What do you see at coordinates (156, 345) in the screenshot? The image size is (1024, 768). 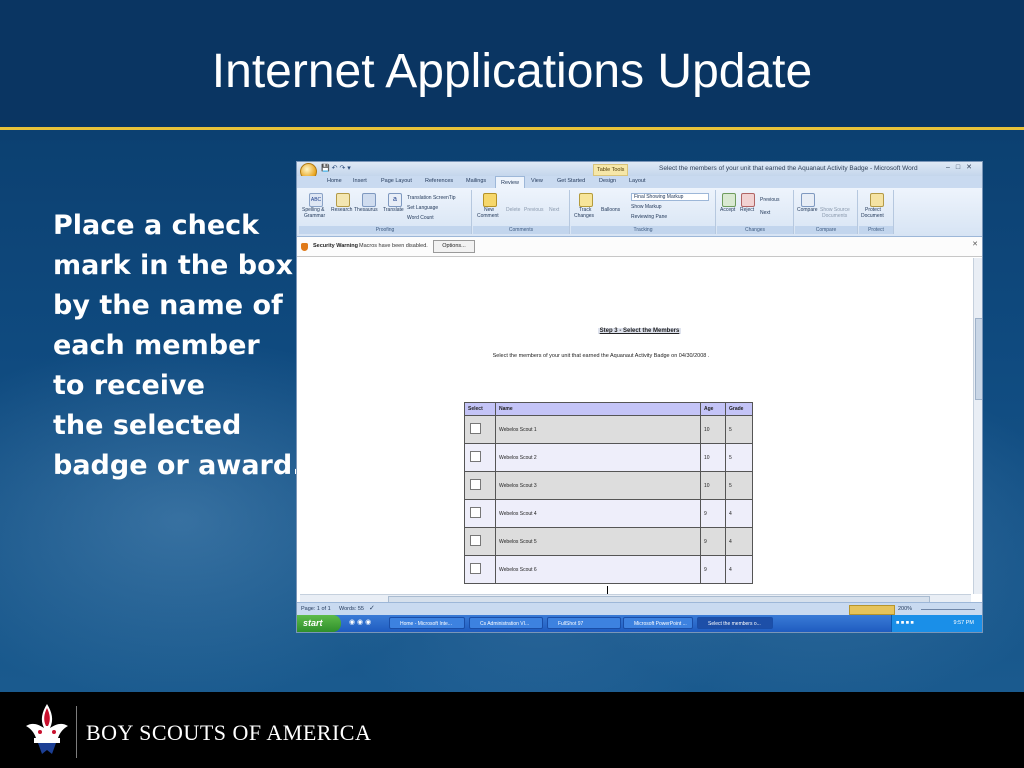 I see `body-line: each member` at bounding box center [156, 345].